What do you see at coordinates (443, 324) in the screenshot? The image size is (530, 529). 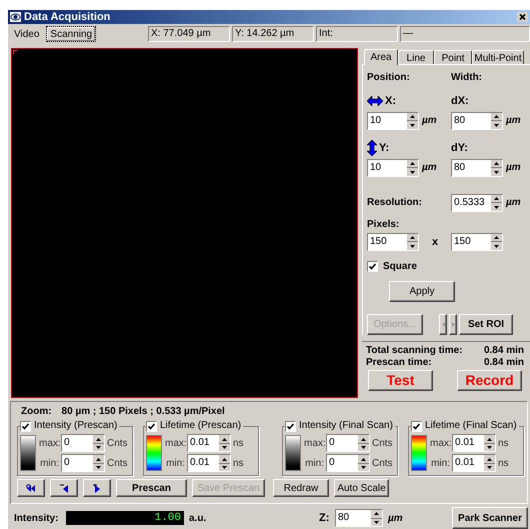 I see `left-arrow-button` at bounding box center [443, 324].